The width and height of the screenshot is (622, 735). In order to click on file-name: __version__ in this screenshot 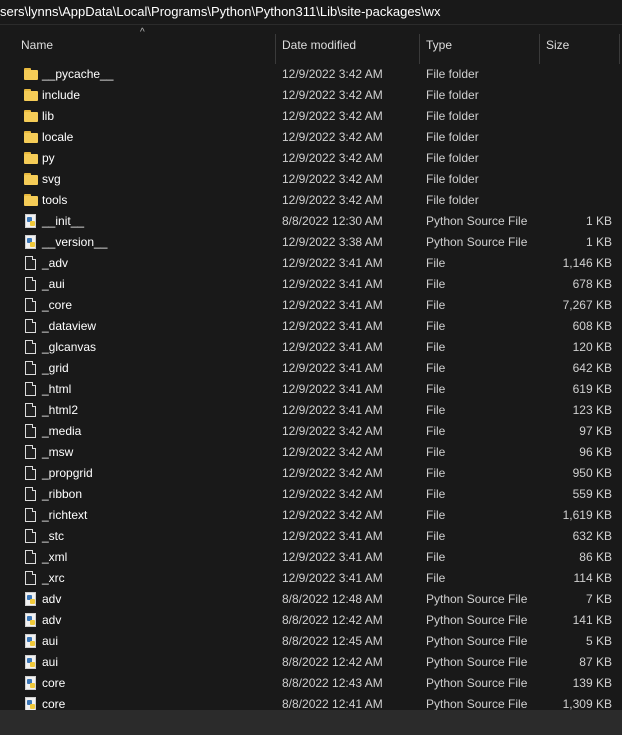, I will do `click(75, 242)`.